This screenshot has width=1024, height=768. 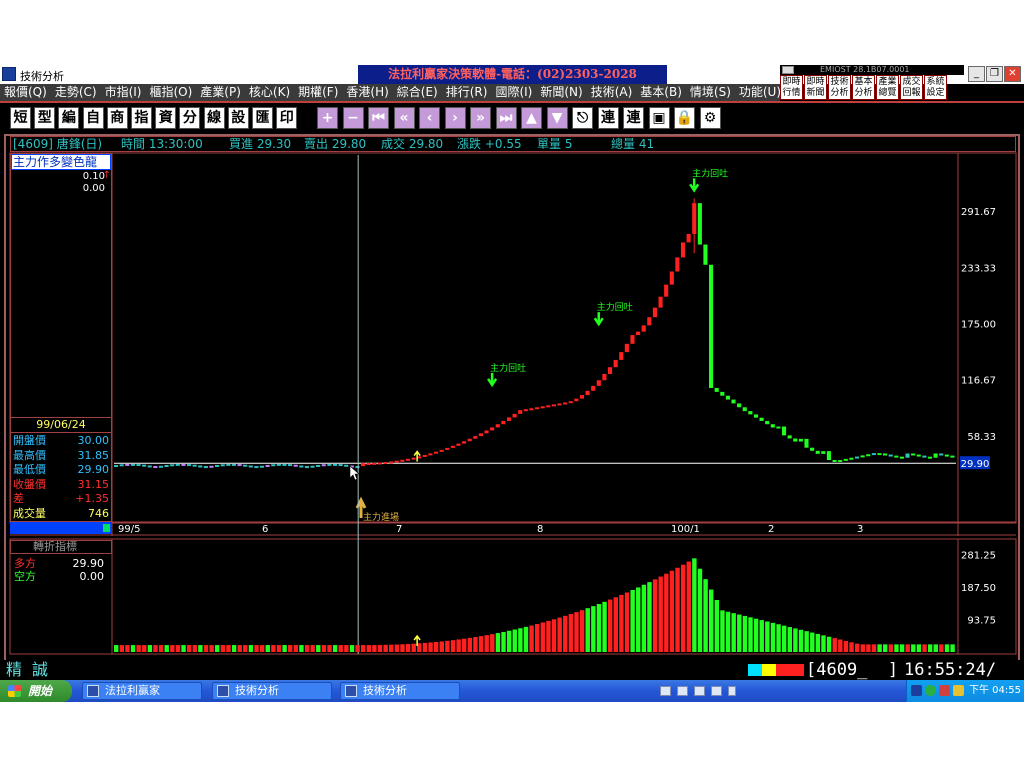 I want to click on quick-button-5: 成交 回報, so click(x=911, y=87).